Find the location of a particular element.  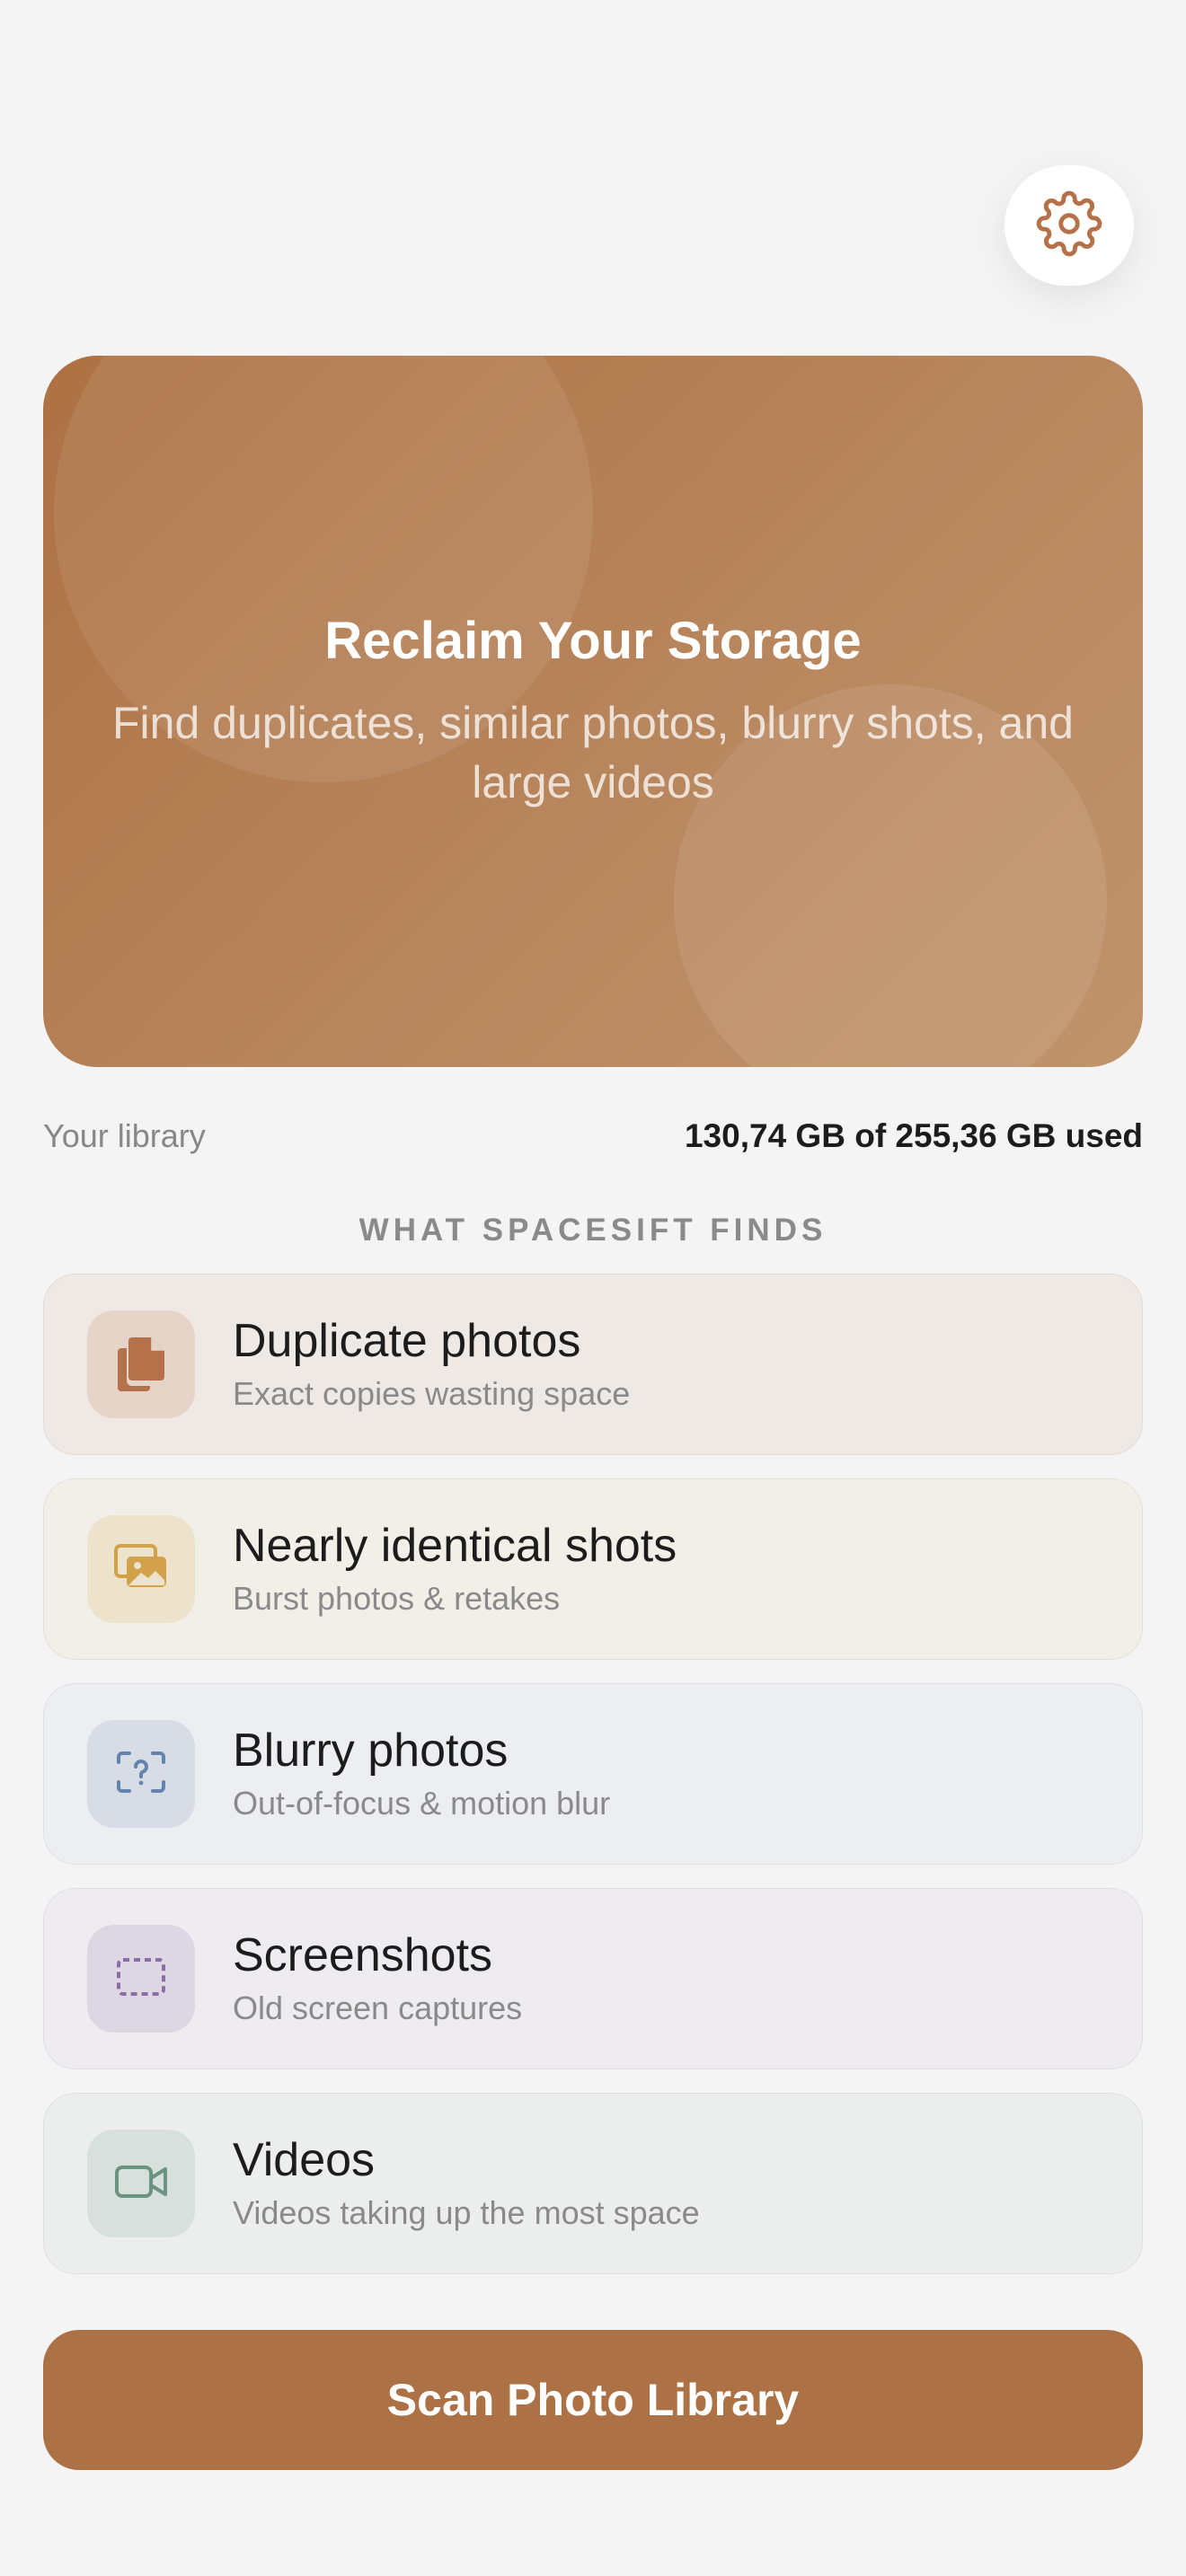

hero-title: Reclaim Your Storage is located at coordinates (593, 641).